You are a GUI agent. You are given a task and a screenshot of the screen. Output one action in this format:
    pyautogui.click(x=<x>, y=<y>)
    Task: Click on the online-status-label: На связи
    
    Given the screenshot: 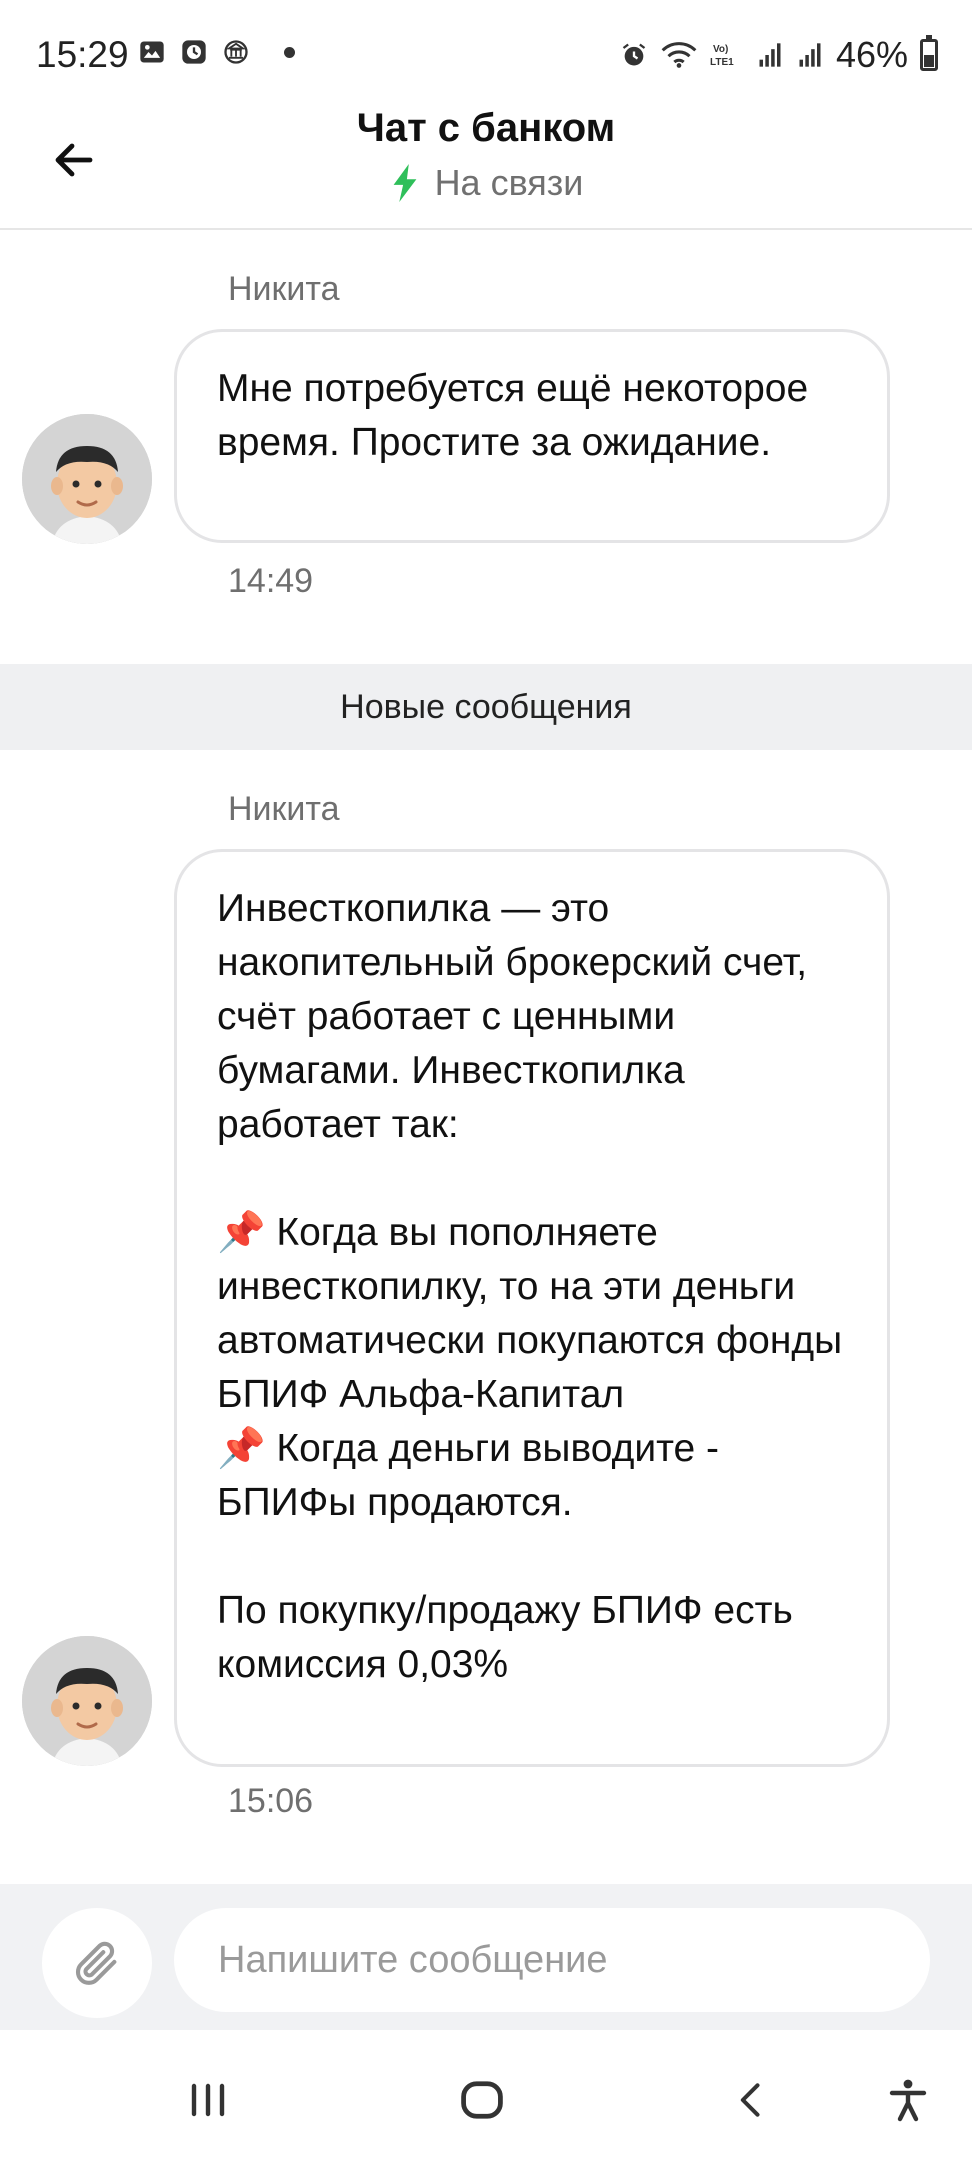 What is the action you would take?
    pyautogui.click(x=509, y=182)
    